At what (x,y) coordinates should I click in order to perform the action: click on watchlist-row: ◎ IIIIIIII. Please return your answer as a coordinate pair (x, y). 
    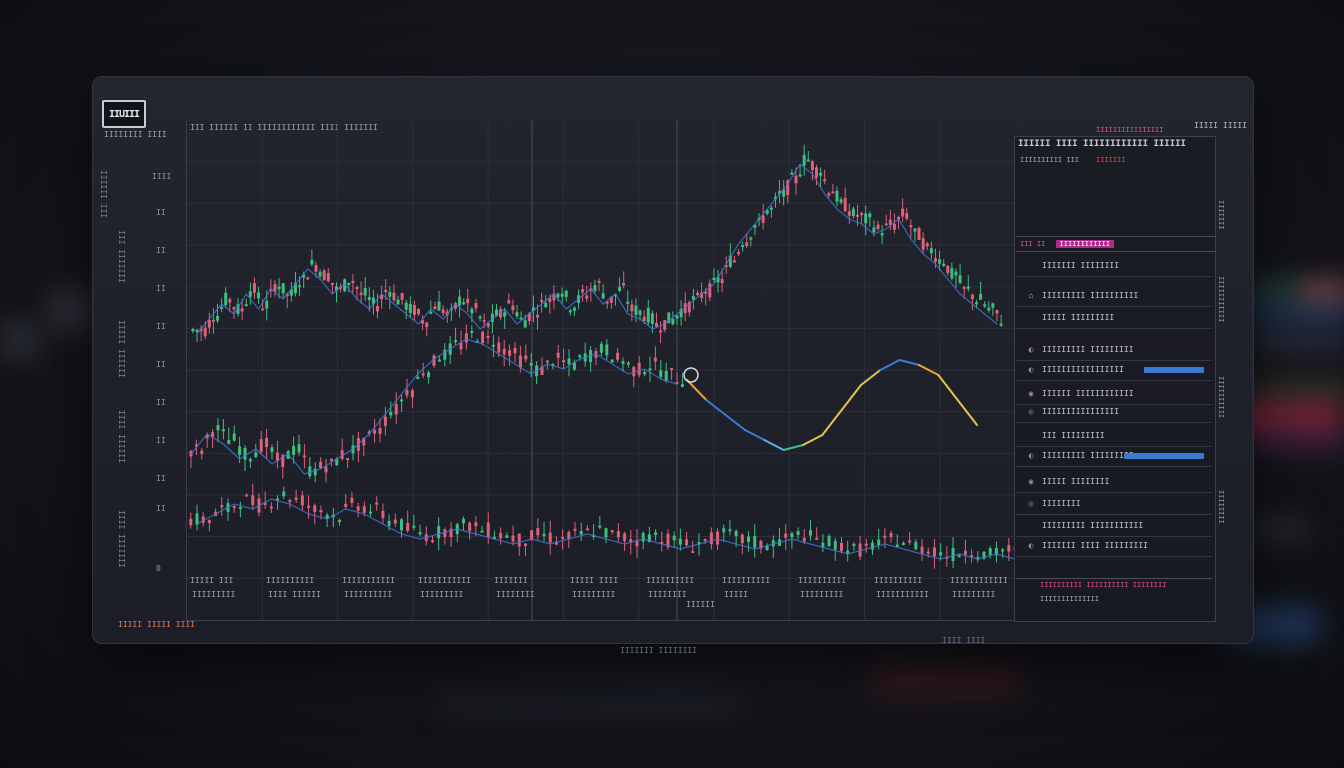
    Looking at the image, I should click on (1114, 504).